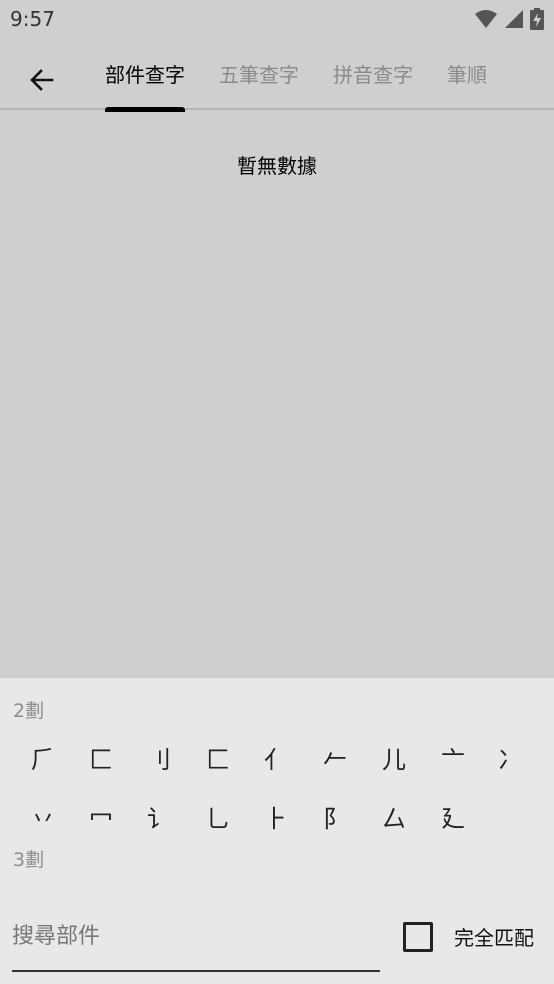 The height and width of the screenshot is (984, 554). Describe the element at coordinates (29, 711) in the screenshot. I see `stroke-group-label: 2劃` at that location.